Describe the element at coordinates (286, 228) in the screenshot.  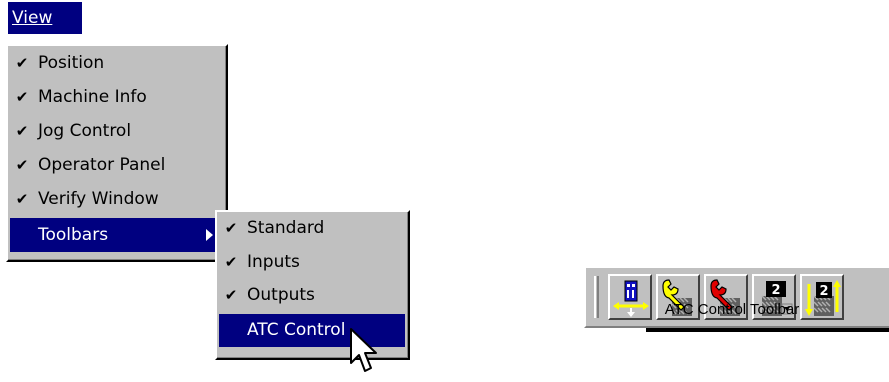
I see `submenu-item-label: Standard` at that location.